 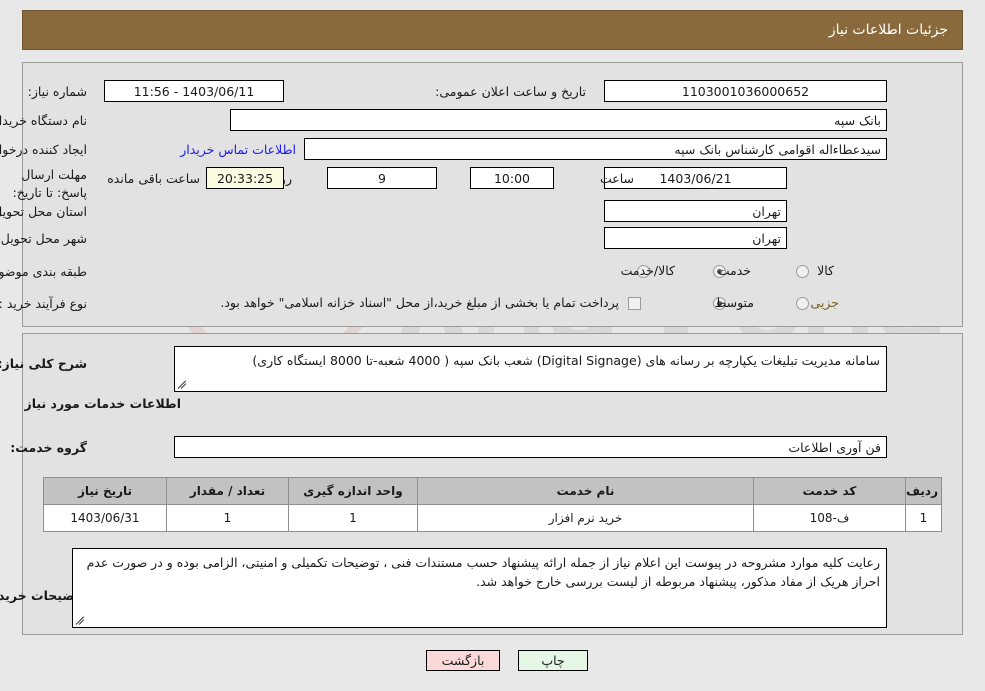 What do you see at coordinates (734, 270) in the screenshot?
I see `radio-category-service-label: خدمت` at bounding box center [734, 270].